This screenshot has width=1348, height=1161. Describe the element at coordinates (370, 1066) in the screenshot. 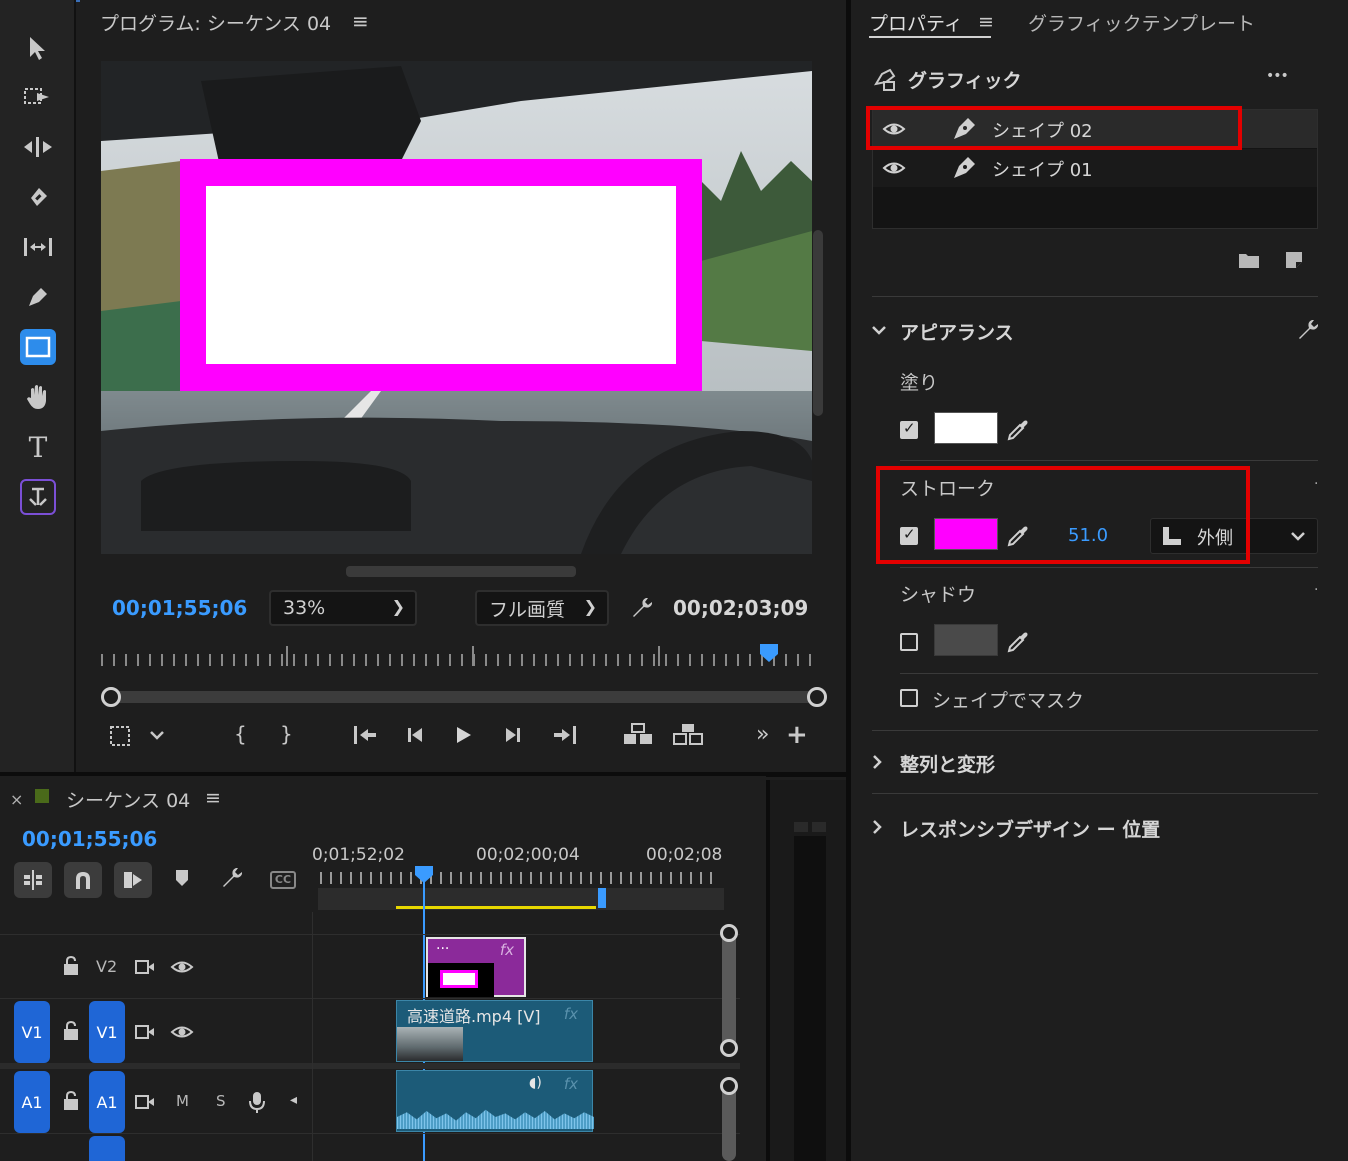

I see `av-divider` at that location.